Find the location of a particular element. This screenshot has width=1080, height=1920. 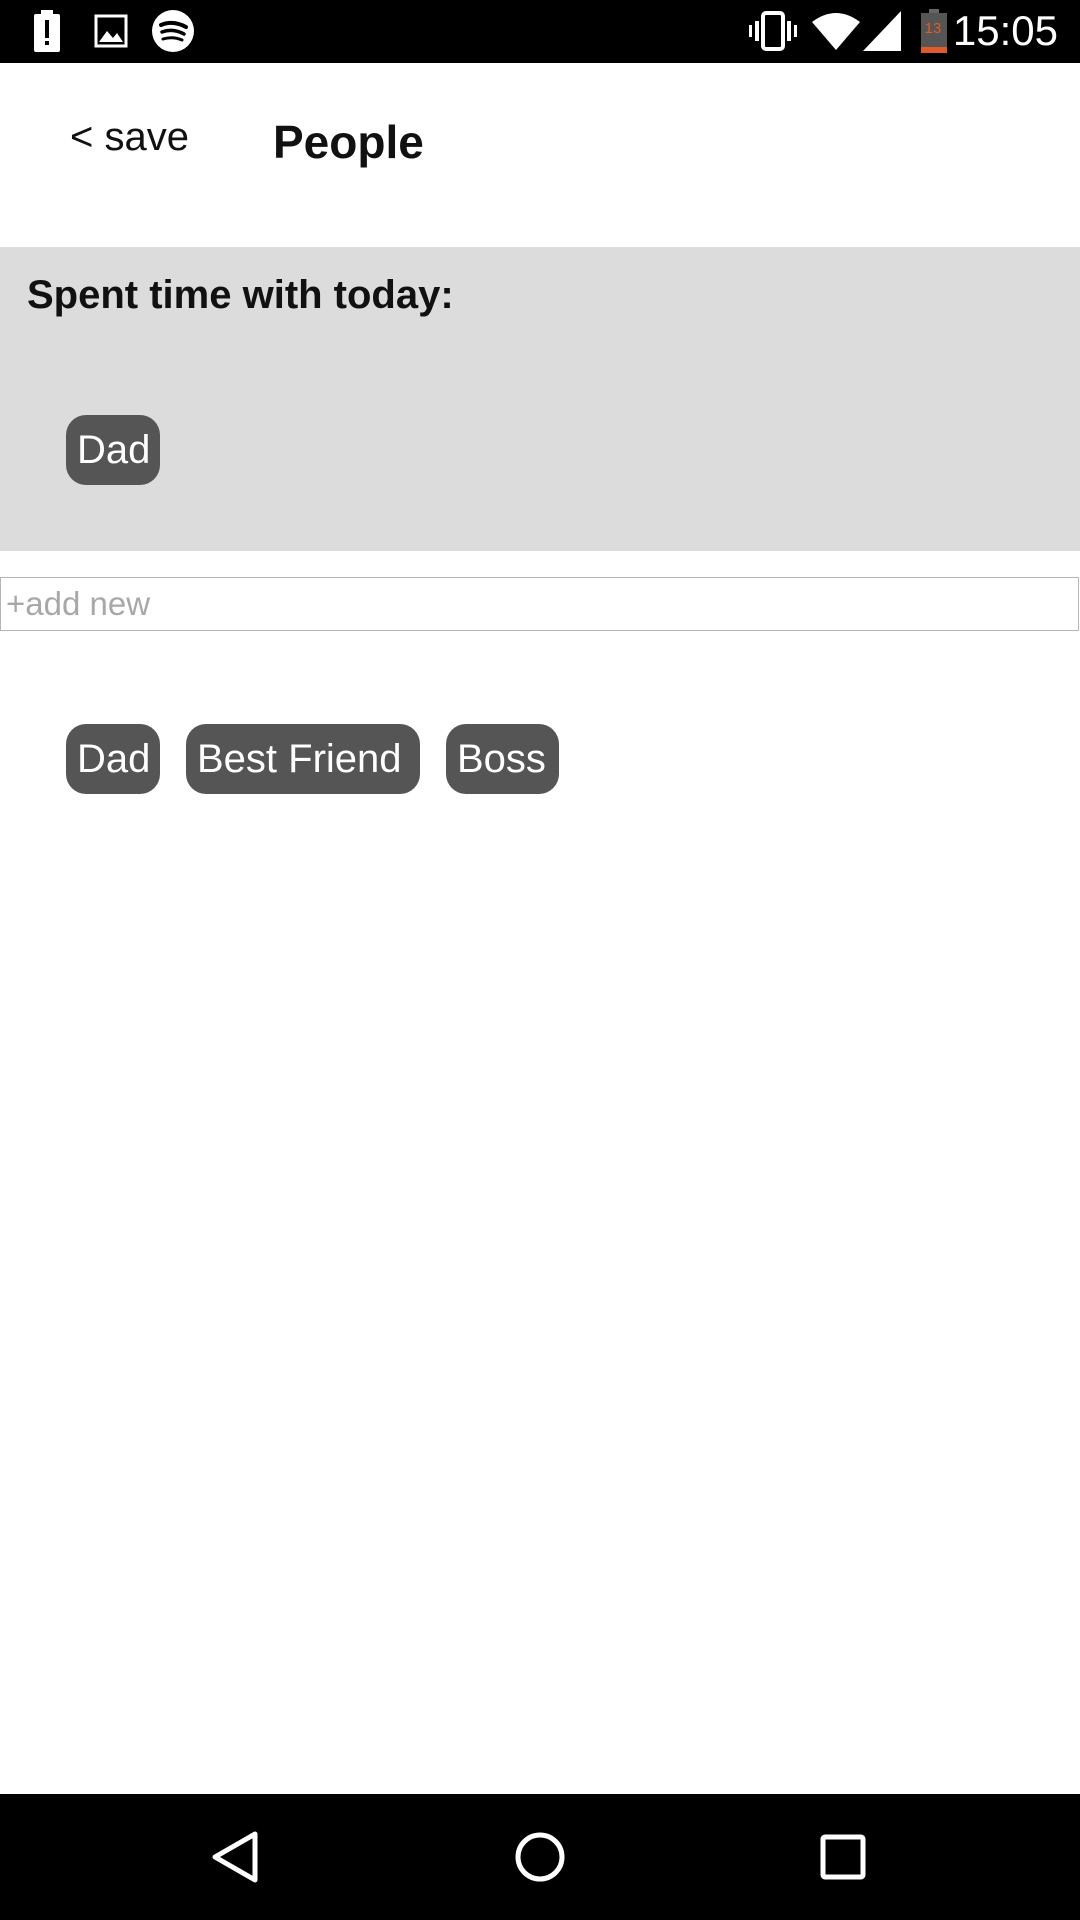

header: < save People is located at coordinates (540, 155).